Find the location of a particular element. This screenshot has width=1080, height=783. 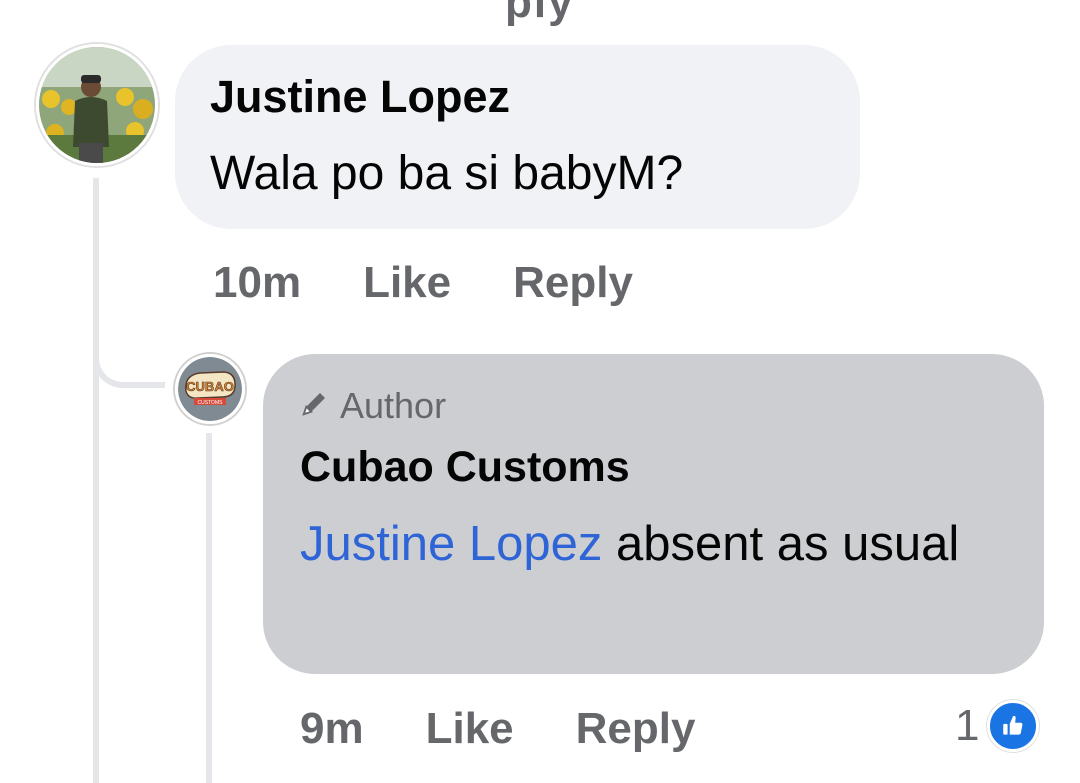

comment-author-name: Justine Lopez is located at coordinates (360, 97).